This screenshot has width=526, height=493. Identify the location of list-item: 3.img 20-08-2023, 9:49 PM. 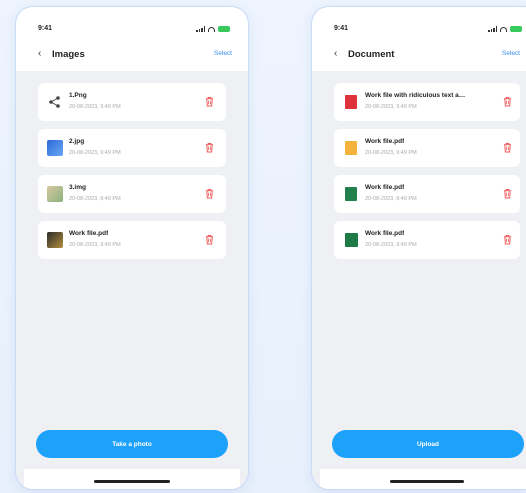
(132, 194).